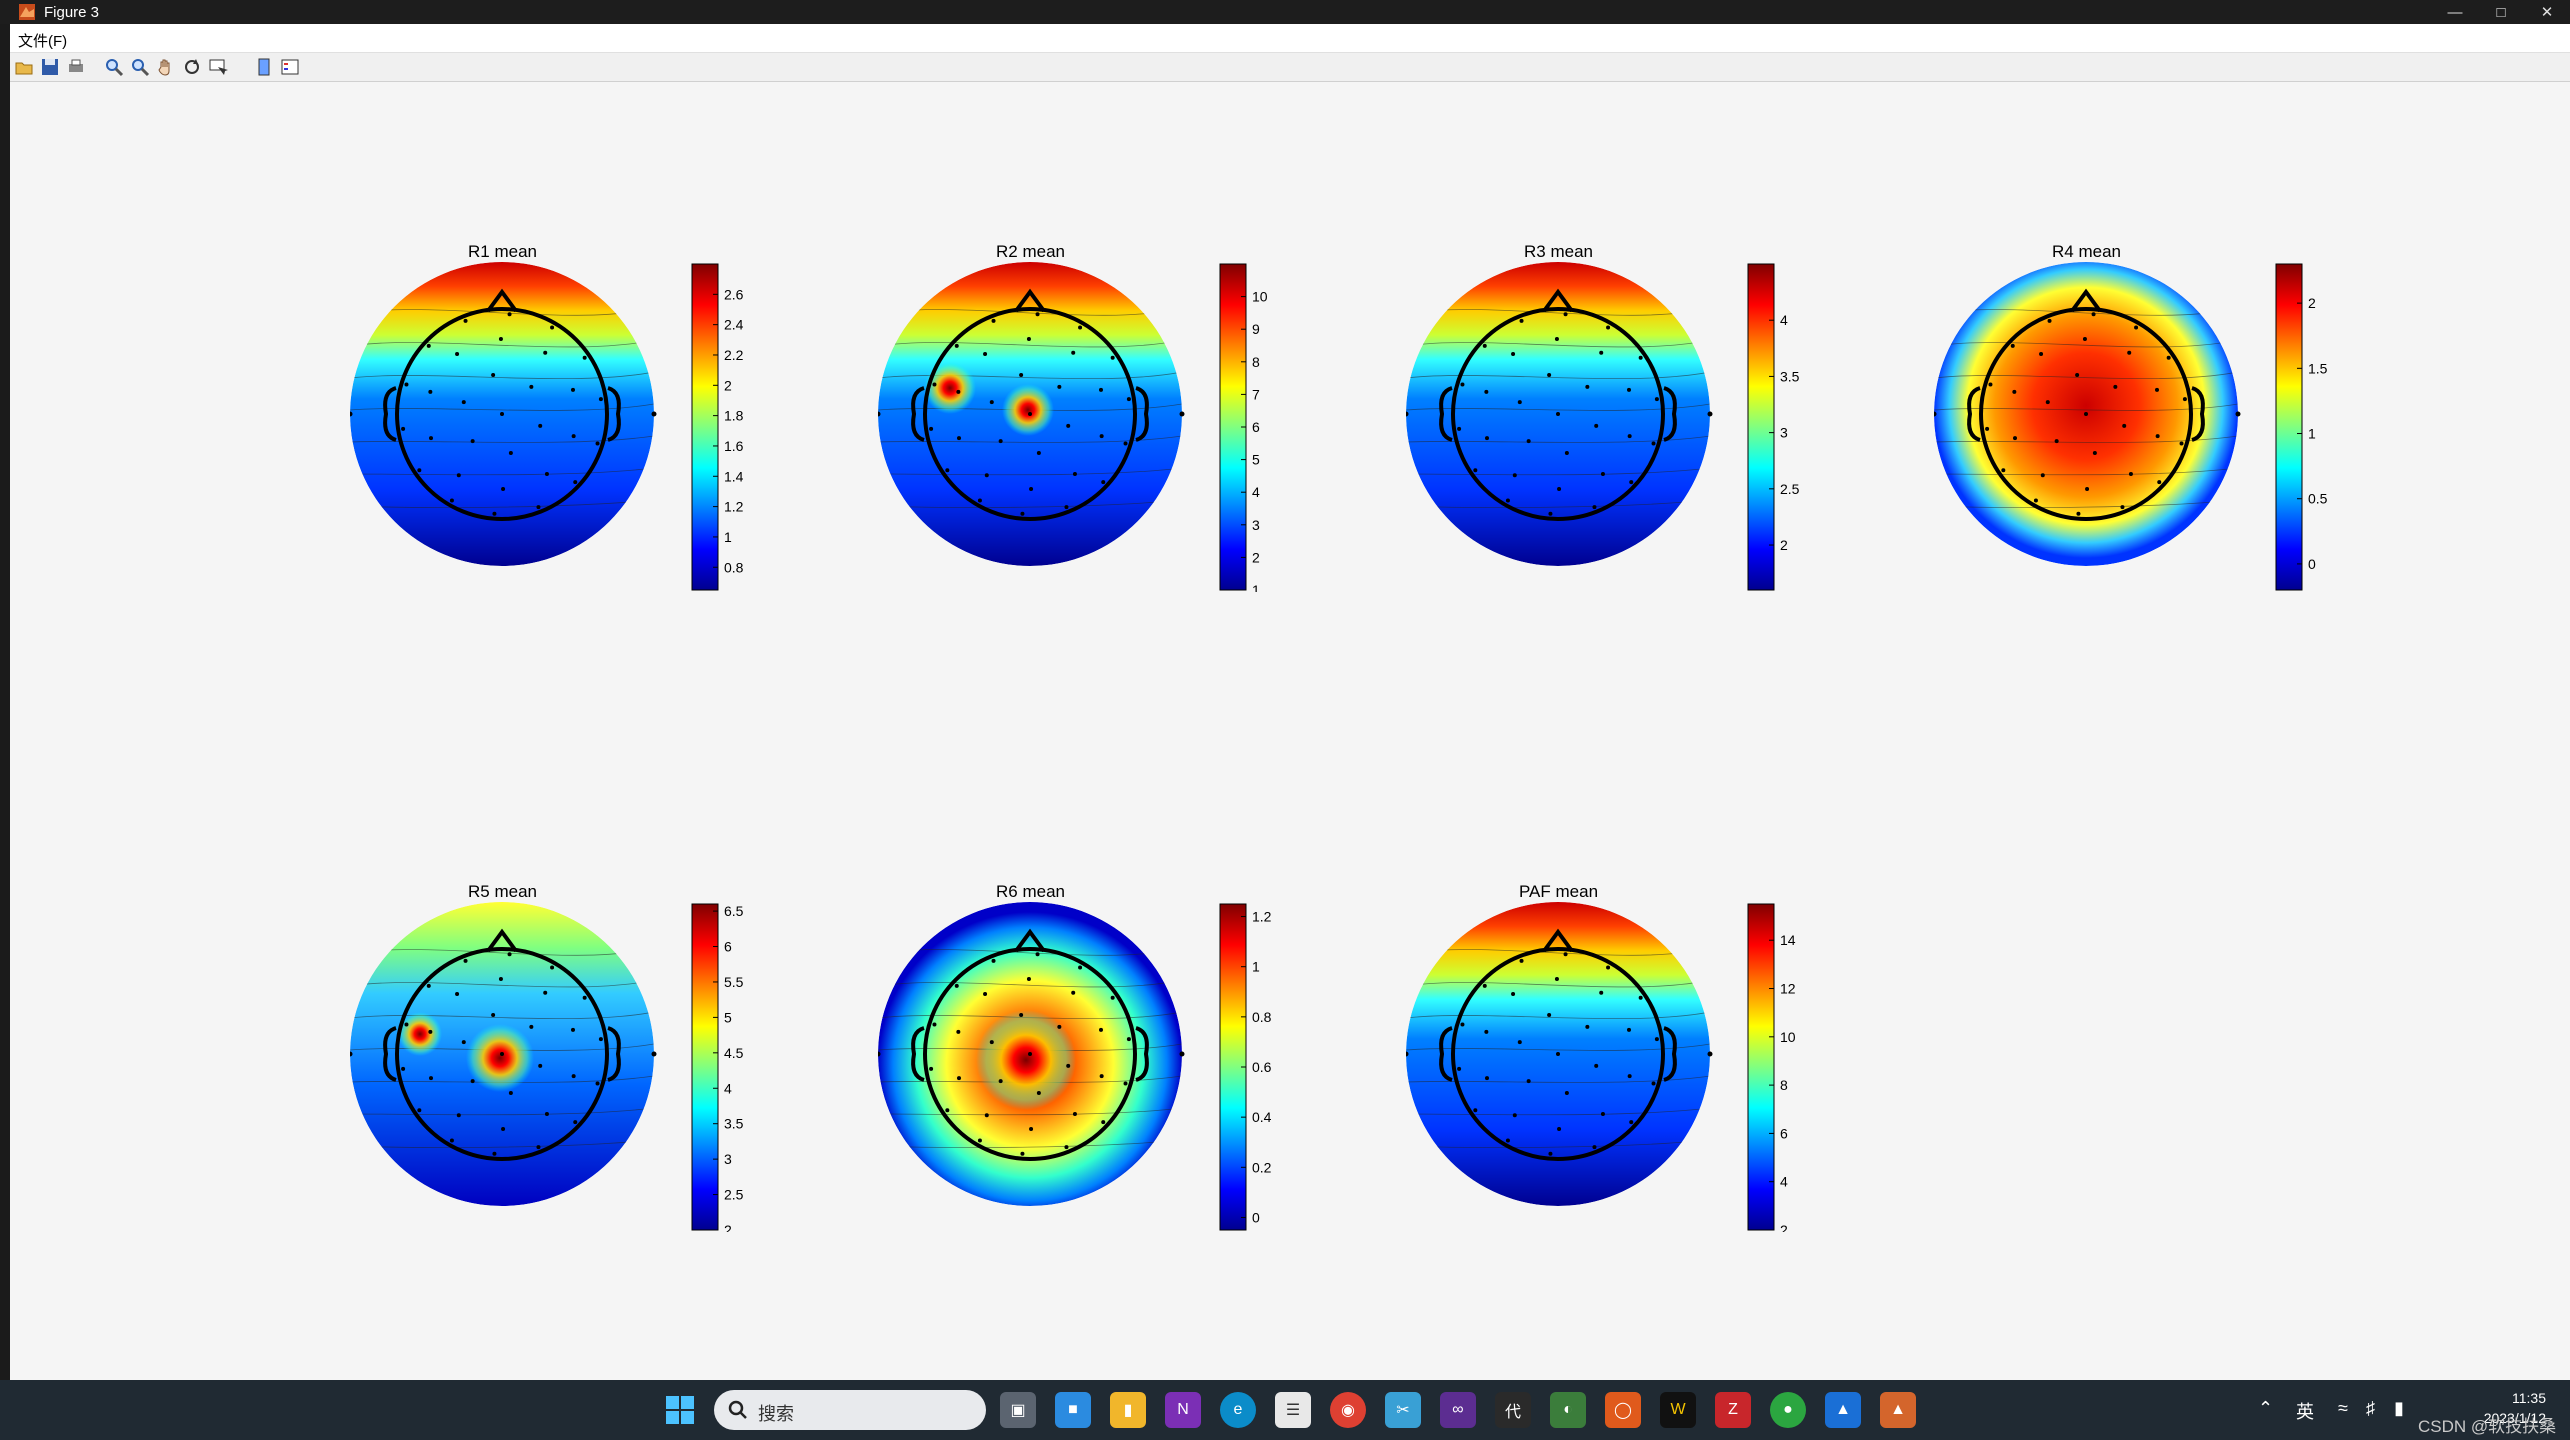 This screenshot has width=2570, height=1440. Describe the element at coordinates (290, 67) in the screenshot. I see `legend-icon` at that location.